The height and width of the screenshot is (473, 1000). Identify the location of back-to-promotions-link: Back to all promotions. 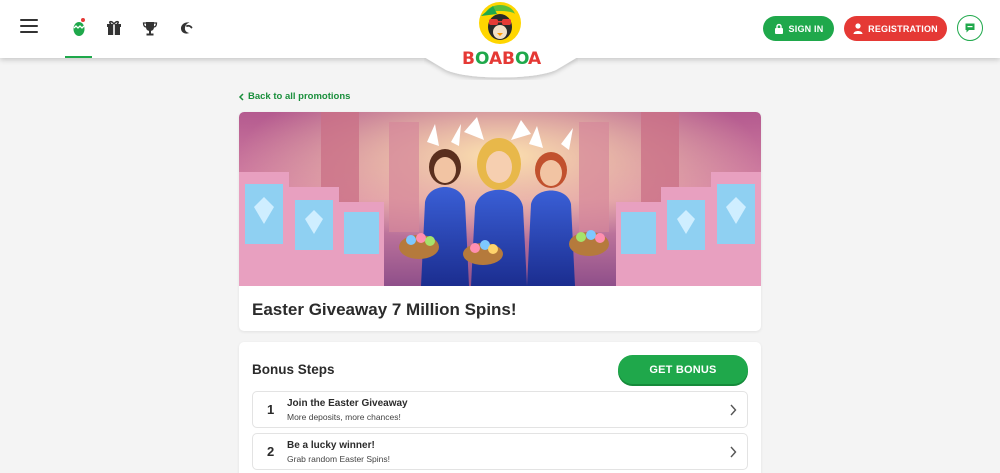
(294, 96).